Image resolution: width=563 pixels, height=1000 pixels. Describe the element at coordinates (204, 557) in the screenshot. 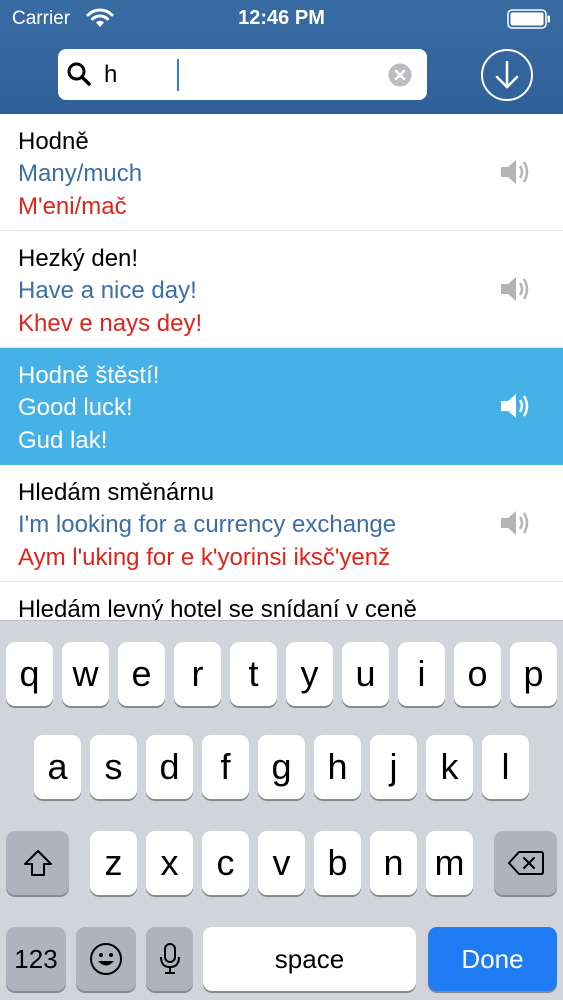

I see `pronunciation: Aym l'uking for e k'yorinsi iksč'yenž` at that location.